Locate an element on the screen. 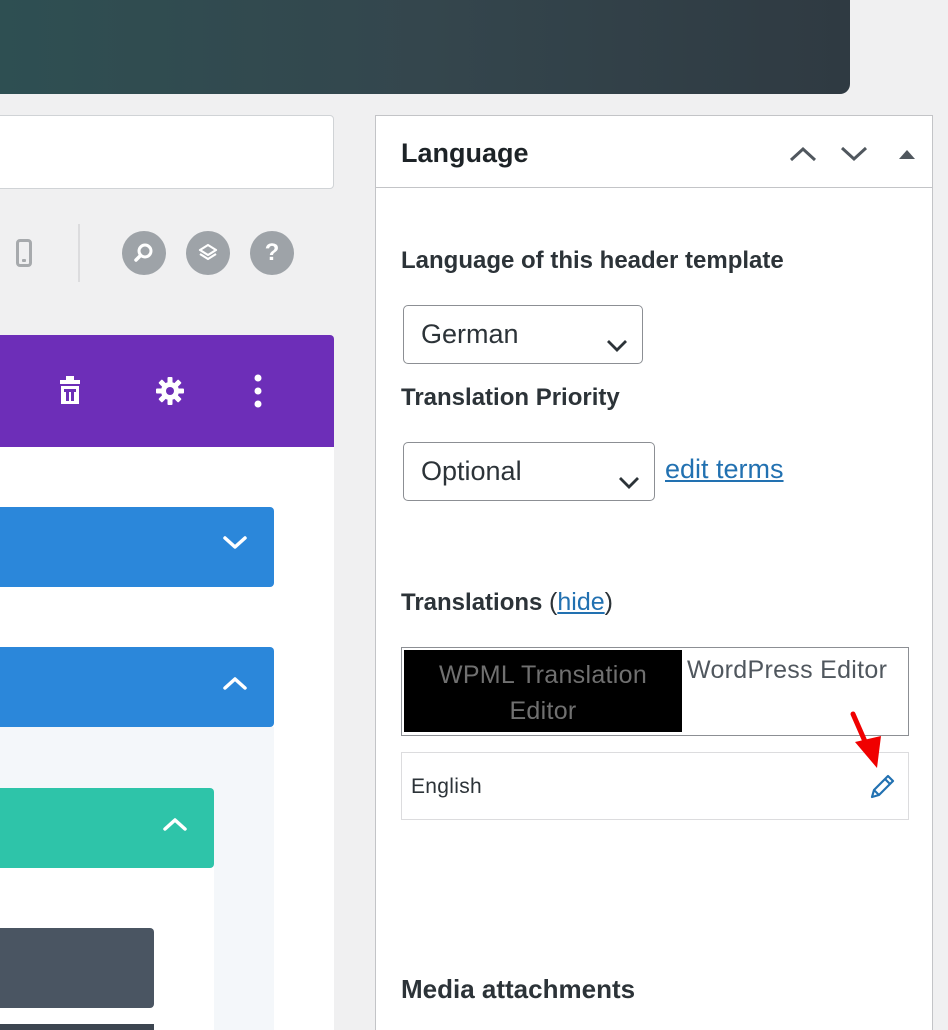  section-header-bar is located at coordinates (167, 391).